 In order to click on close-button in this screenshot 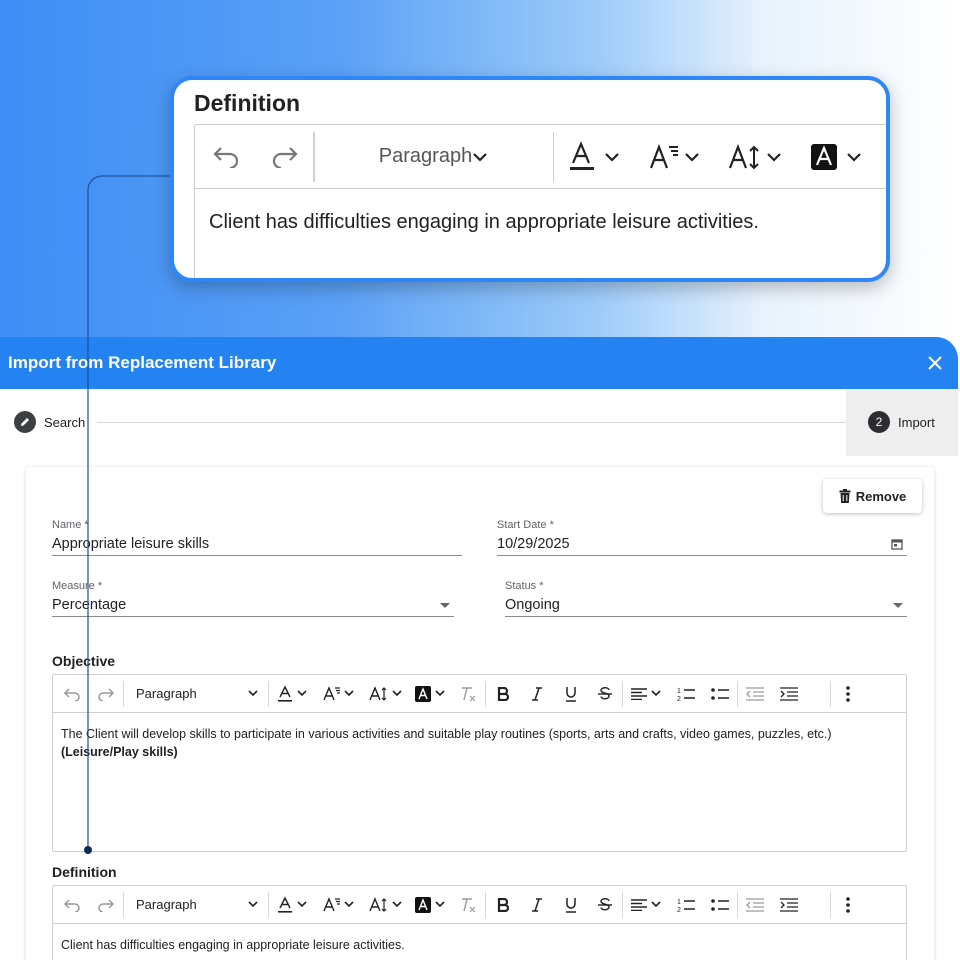, I will do `click(935, 363)`.